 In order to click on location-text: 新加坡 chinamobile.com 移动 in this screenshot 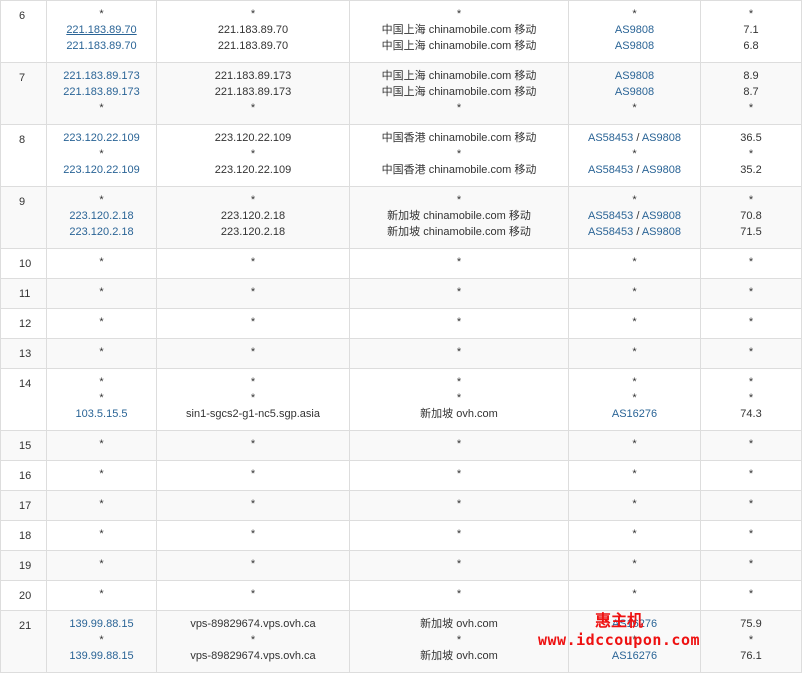, I will do `click(459, 216)`.